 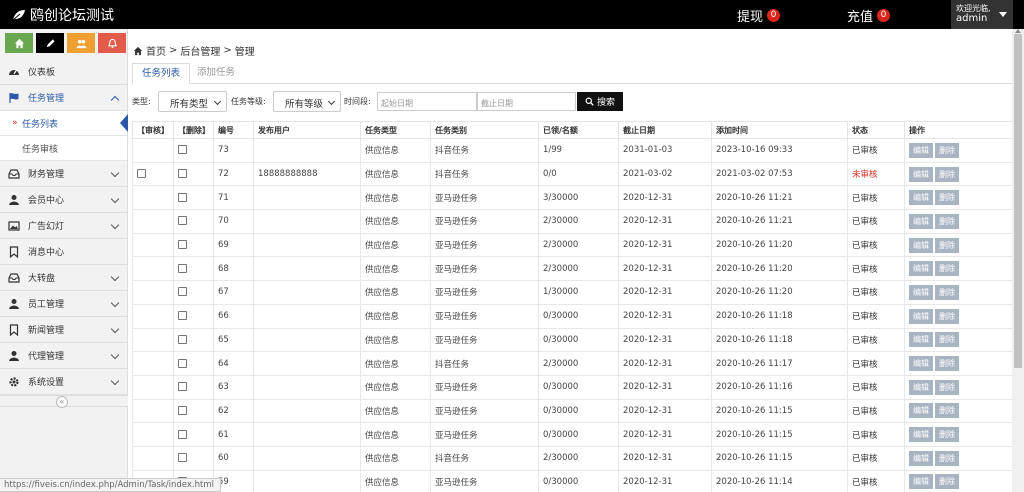 What do you see at coordinates (600, 101) in the screenshot?
I see `search-button: 搜索` at bounding box center [600, 101].